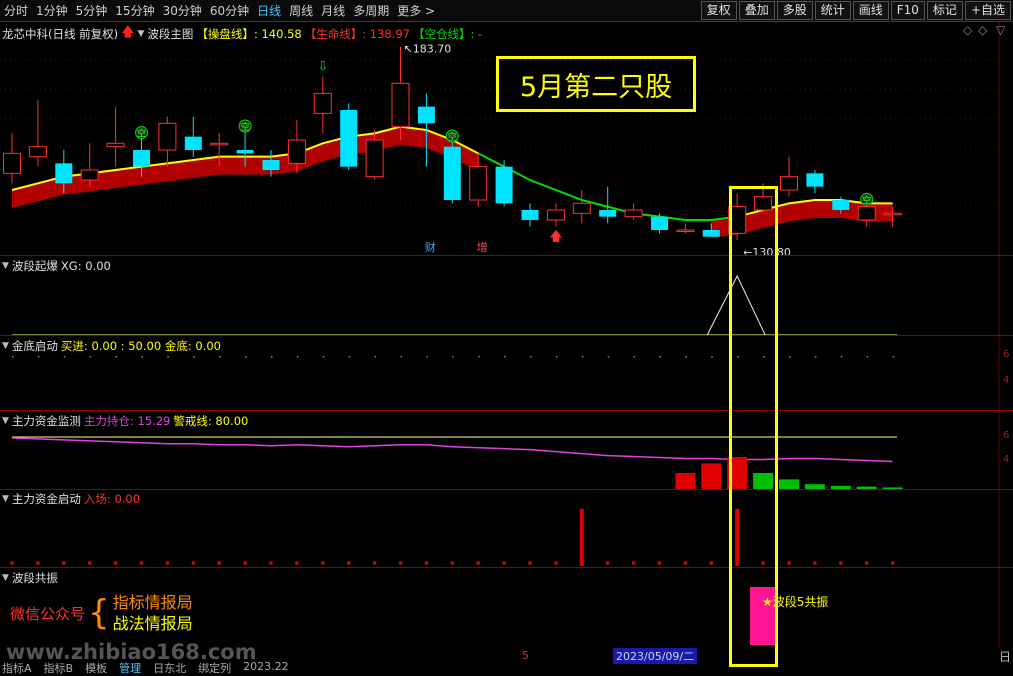 Image resolution: width=1013 pixels, height=676 pixels. What do you see at coordinates (5, 346) in the screenshot?
I see `panel2-dropdown-icon: ▼` at bounding box center [5, 346].